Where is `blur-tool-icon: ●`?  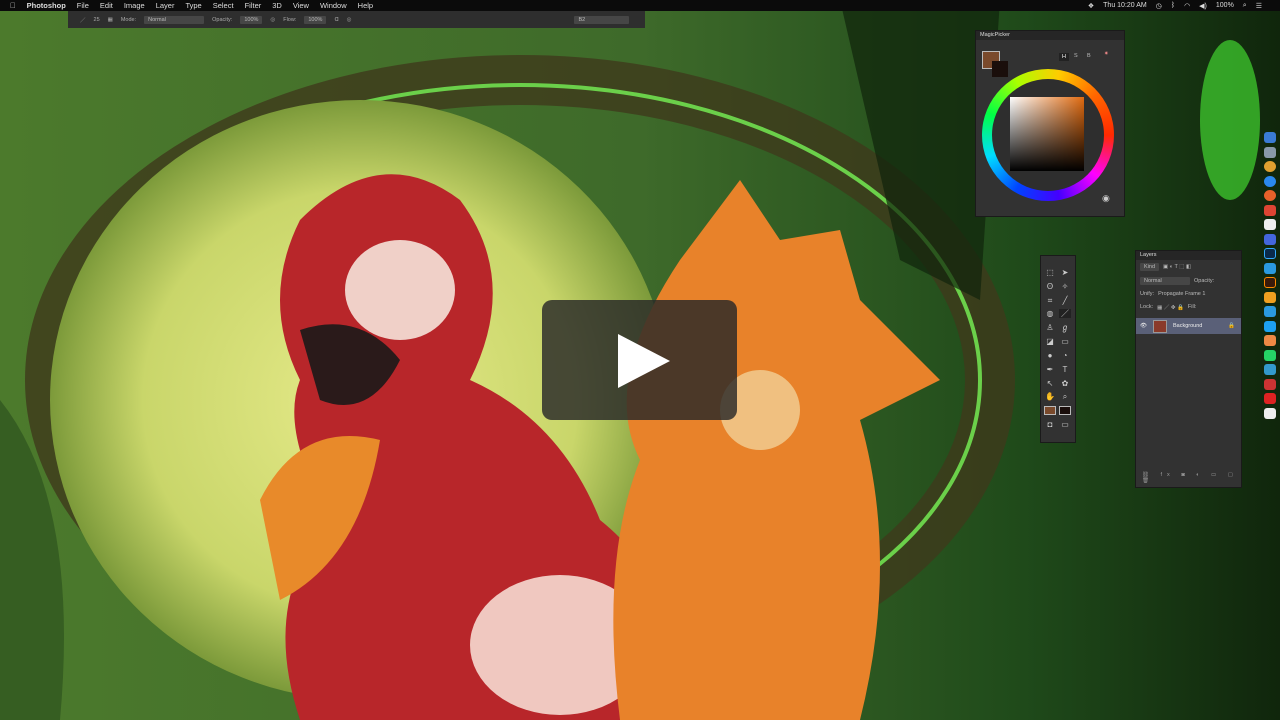
blur-tool-icon: ● is located at coordinates (1050, 355).